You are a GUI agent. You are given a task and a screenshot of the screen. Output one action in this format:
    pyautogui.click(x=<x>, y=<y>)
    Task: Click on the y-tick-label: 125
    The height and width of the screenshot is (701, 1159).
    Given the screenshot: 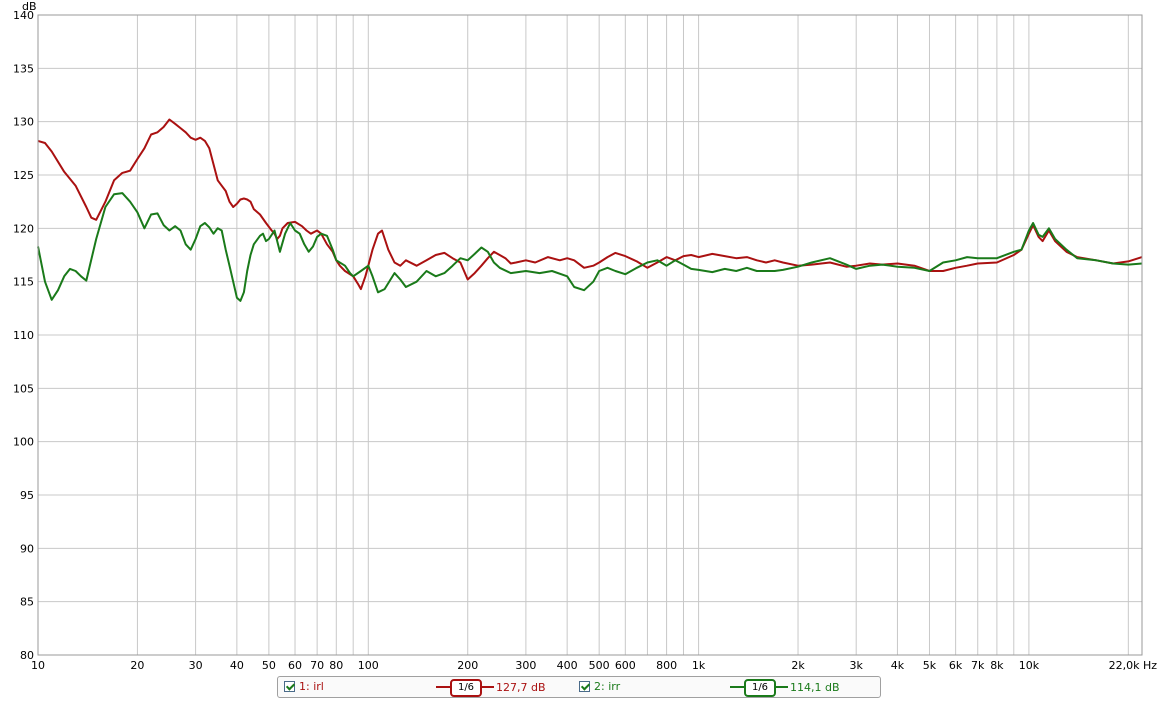 What is the action you would take?
    pyautogui.click(x=23, y=175)
    